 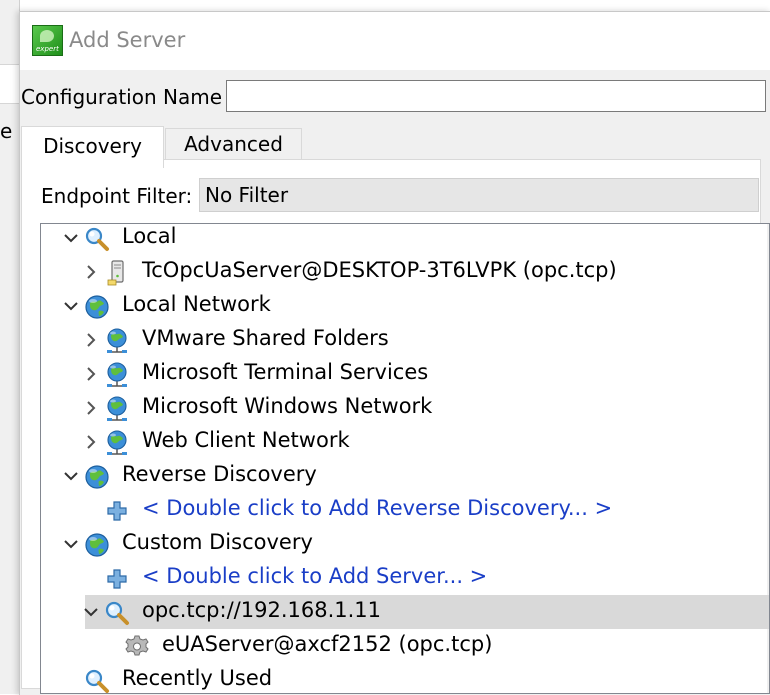 What do you see at coordinates (405, 442) in the screenshot?
I see `tree-row-web-client-network: Web Client Network` at bounding box center [405, 442].